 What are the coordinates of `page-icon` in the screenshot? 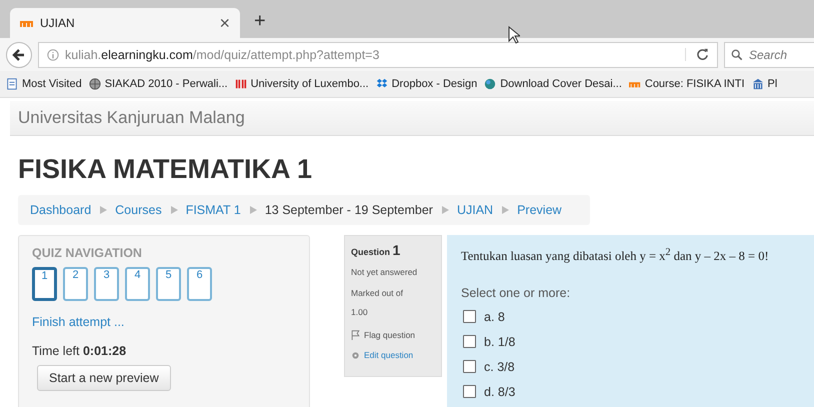 It's located at (12, 84).